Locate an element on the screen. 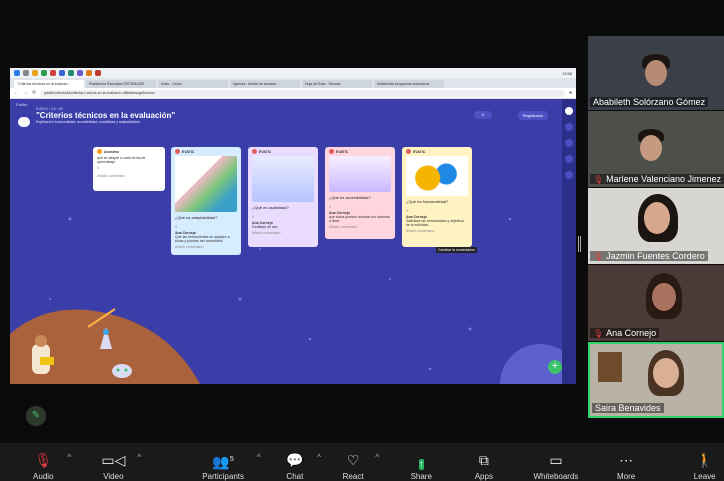 The image size is (724, 481). system-tray: 13:58 is located at coordinates (567, 73).